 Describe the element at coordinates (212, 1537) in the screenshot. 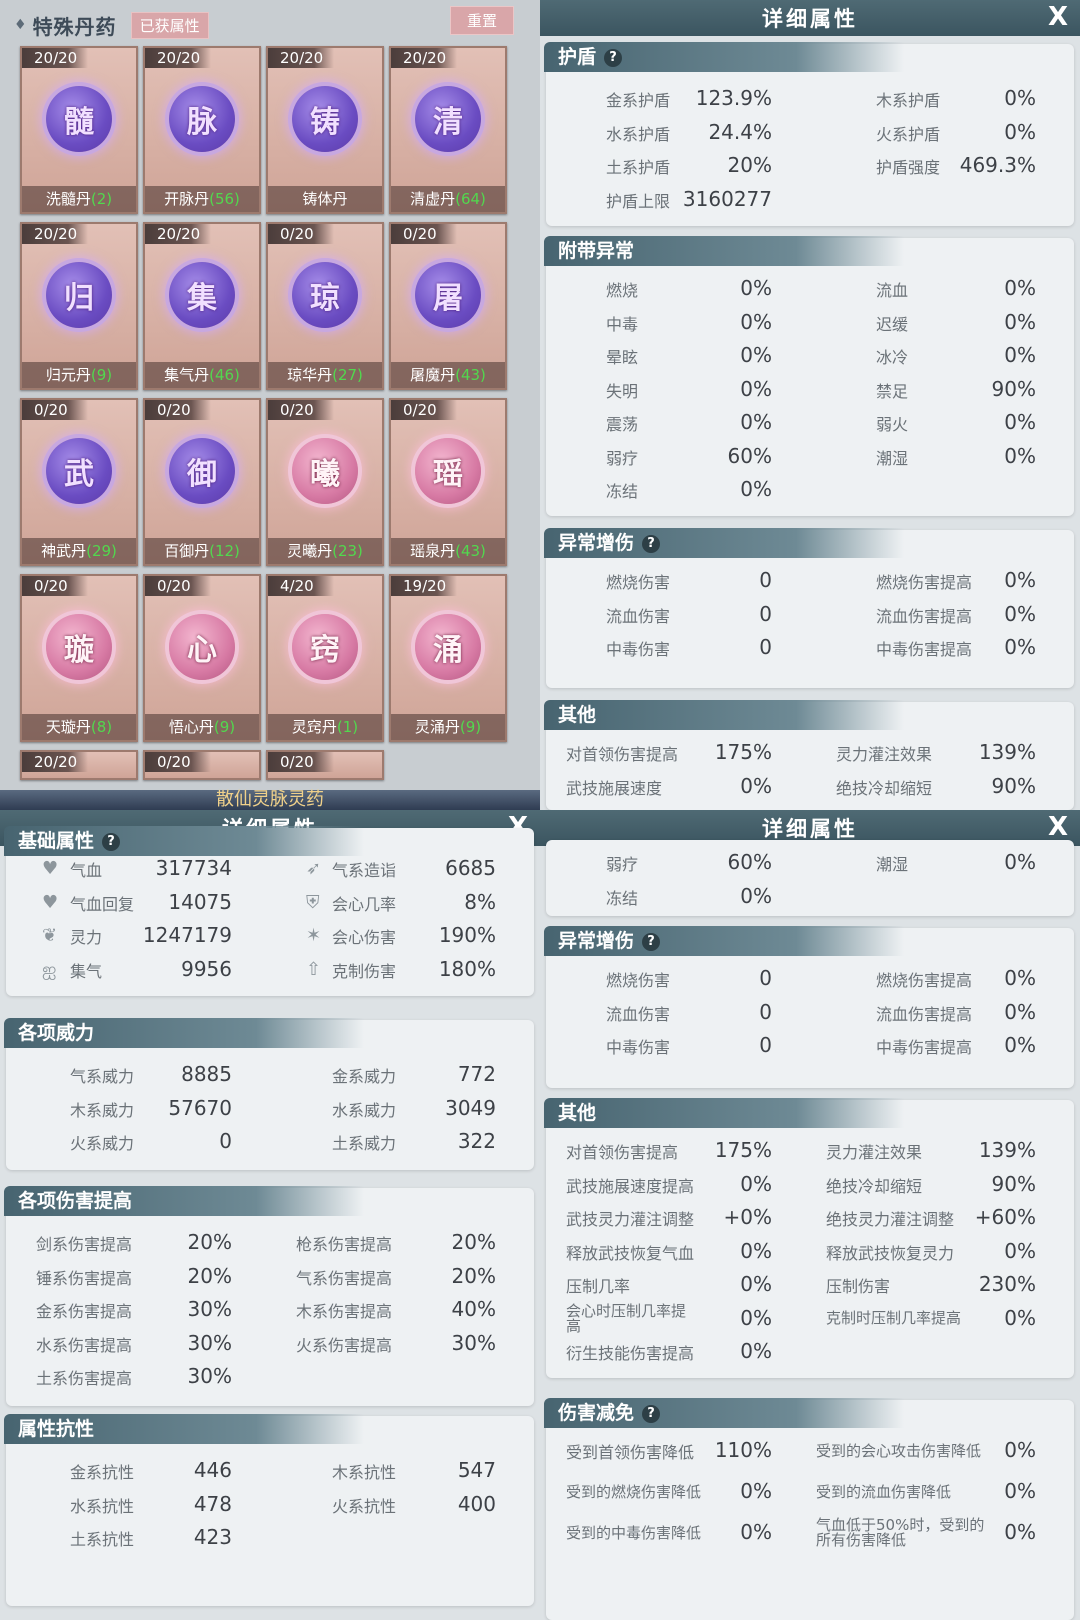

I see `stat-value: 423` at that location.